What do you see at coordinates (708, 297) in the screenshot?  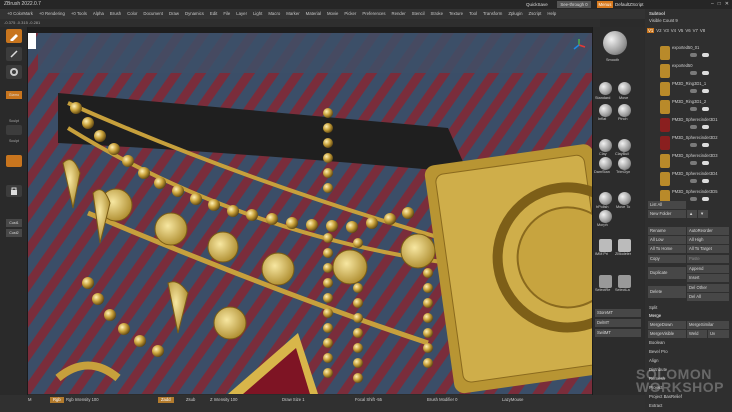 I see `del-all-button: Del All` at bounding box center [708, 297].